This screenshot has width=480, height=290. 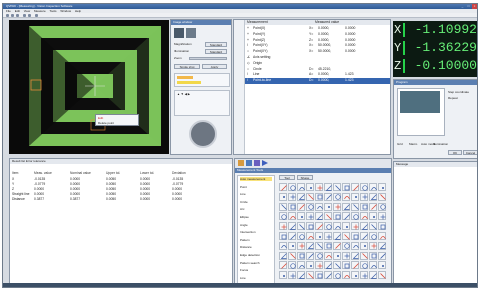 I want to click on tool-category: Edge detection, so click(x=250, y=255).